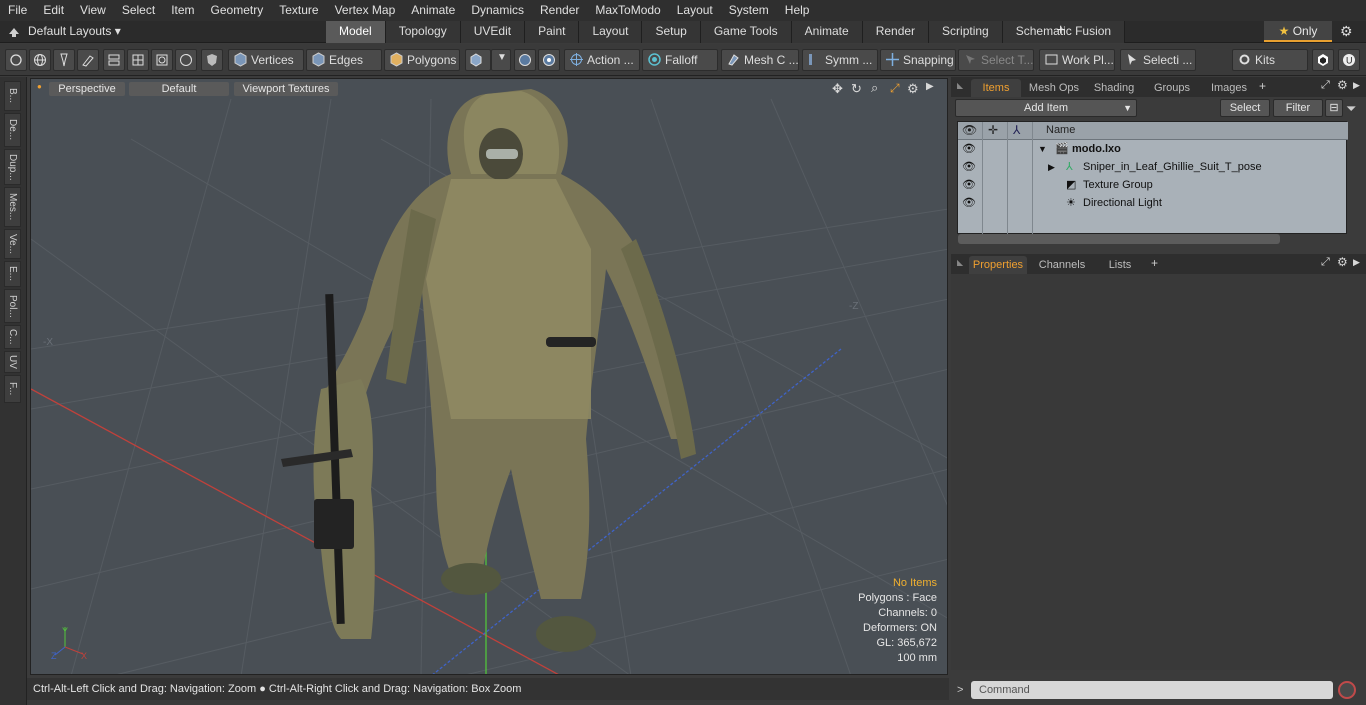 Image resolution: width=1366 pixels, height=705 pixels. Describe the element at coordinates (433, 10) in the screenshot. I see `menu-animate: Animate` at that location.